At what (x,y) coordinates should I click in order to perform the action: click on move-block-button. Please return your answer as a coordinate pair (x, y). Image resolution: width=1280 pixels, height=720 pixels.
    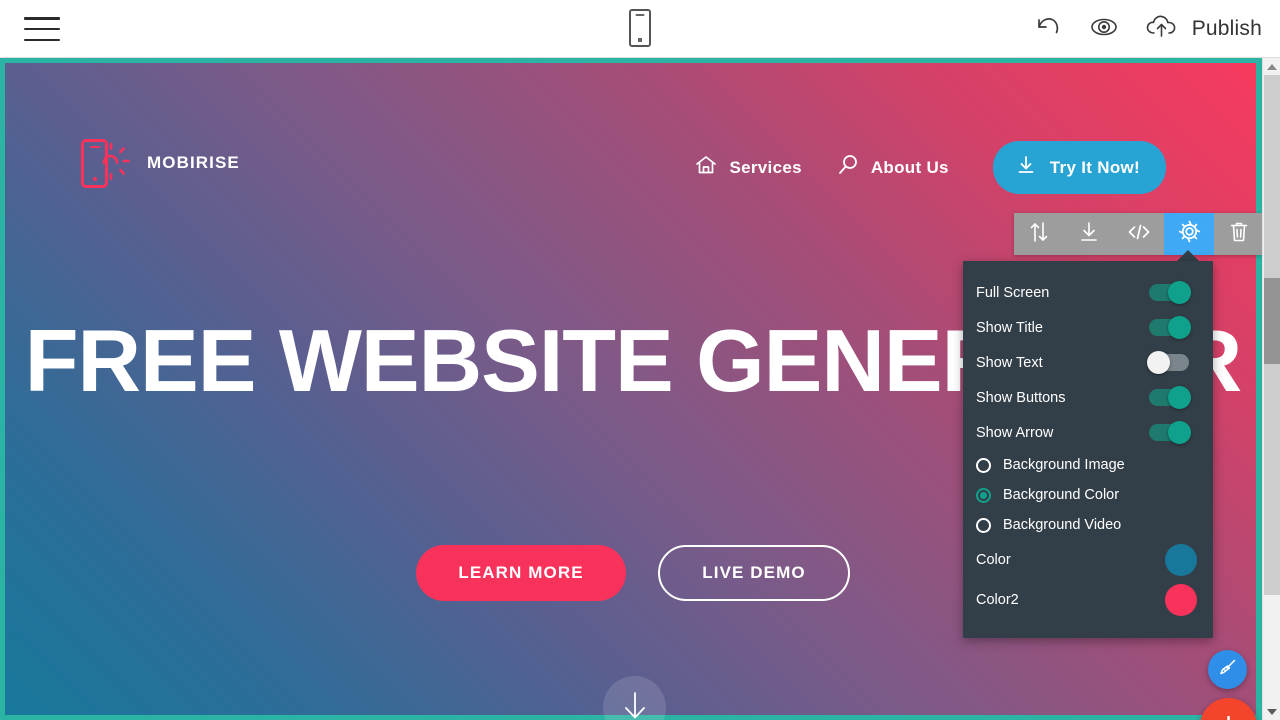
    Looking at the image, I should click on (1039, 234).